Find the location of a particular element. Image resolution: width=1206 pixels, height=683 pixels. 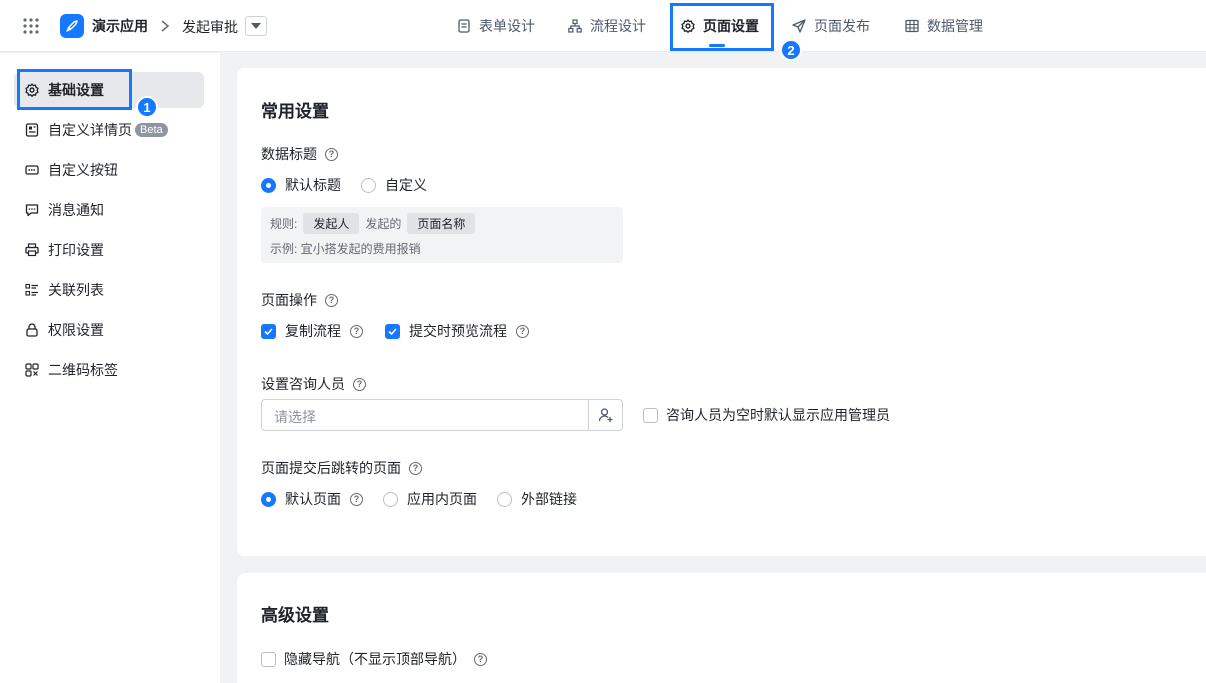

sidebar-item-qrcode: 二维码标签 is located at coordinates (109, 370).